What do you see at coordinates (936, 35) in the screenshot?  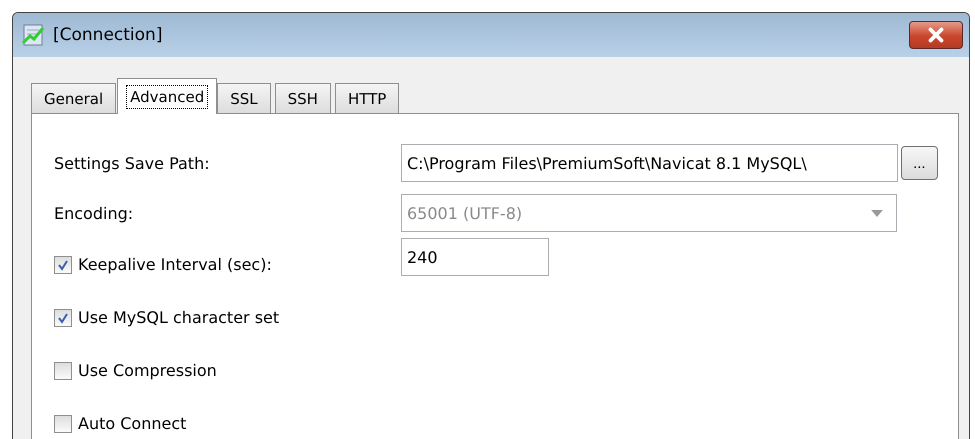 I see `close-button` at bounding box center [936, 35].